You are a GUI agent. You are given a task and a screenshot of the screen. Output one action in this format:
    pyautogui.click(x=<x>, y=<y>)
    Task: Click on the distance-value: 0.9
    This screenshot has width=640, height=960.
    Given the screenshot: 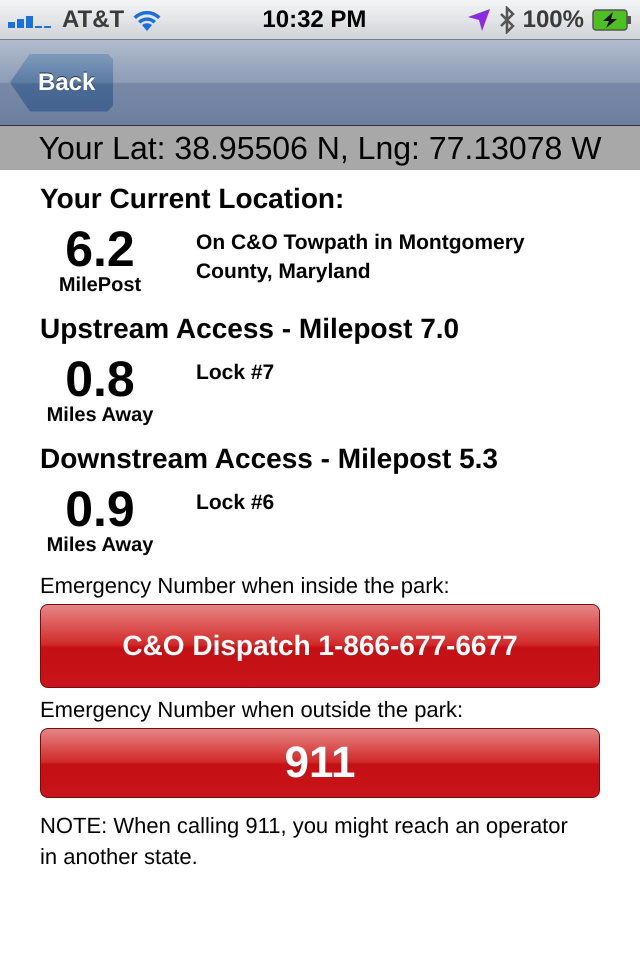 What is the action you would take?
    pyautogui.click(x=100, y=509)
    